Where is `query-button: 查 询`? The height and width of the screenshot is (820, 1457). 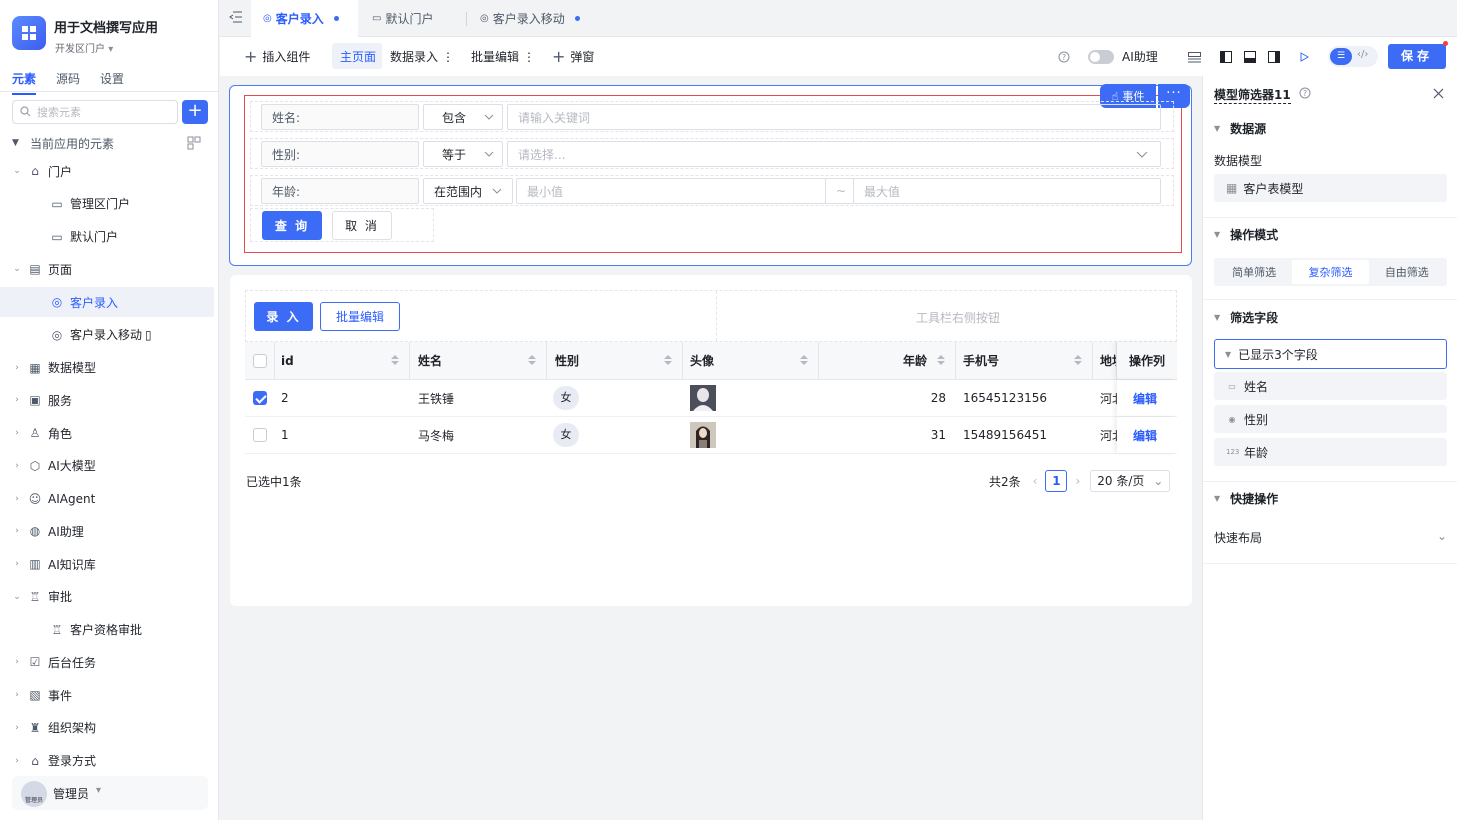 query-button: 查 询 is located at coordinates (292, 225).